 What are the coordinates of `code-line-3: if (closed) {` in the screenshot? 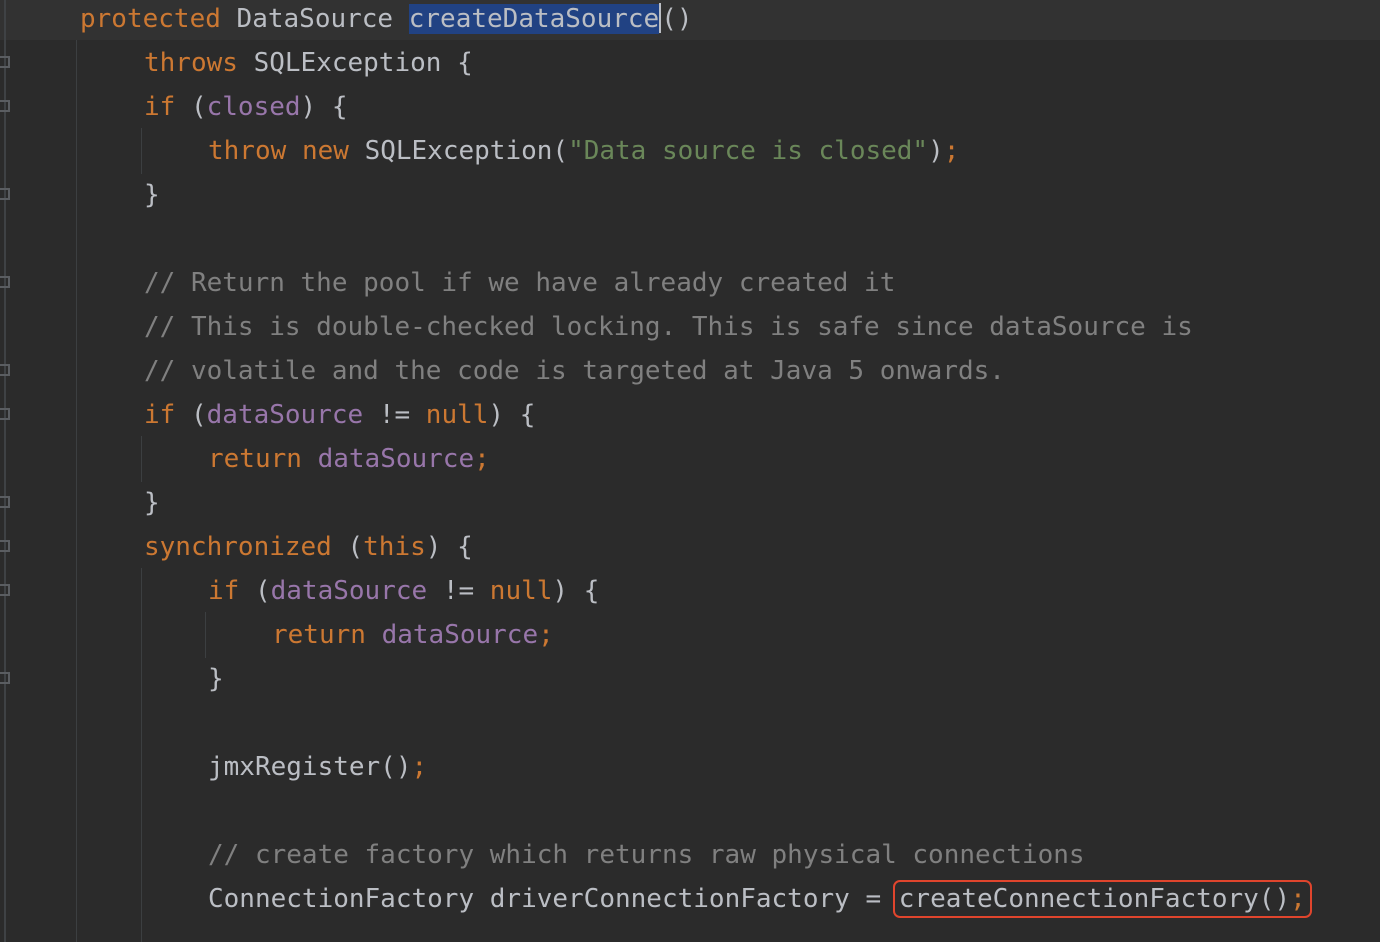 It's located at (246, 107).